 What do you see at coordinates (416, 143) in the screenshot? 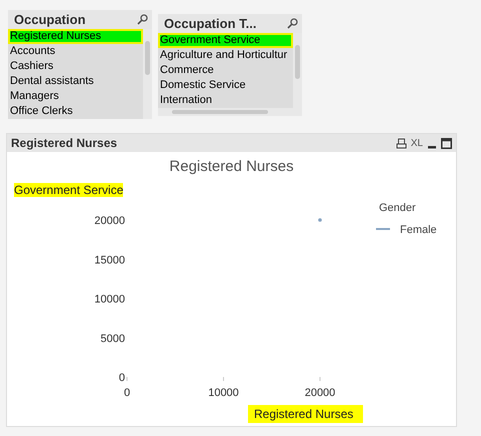
I see `export-button: XL` at bounding box center [416, 143].